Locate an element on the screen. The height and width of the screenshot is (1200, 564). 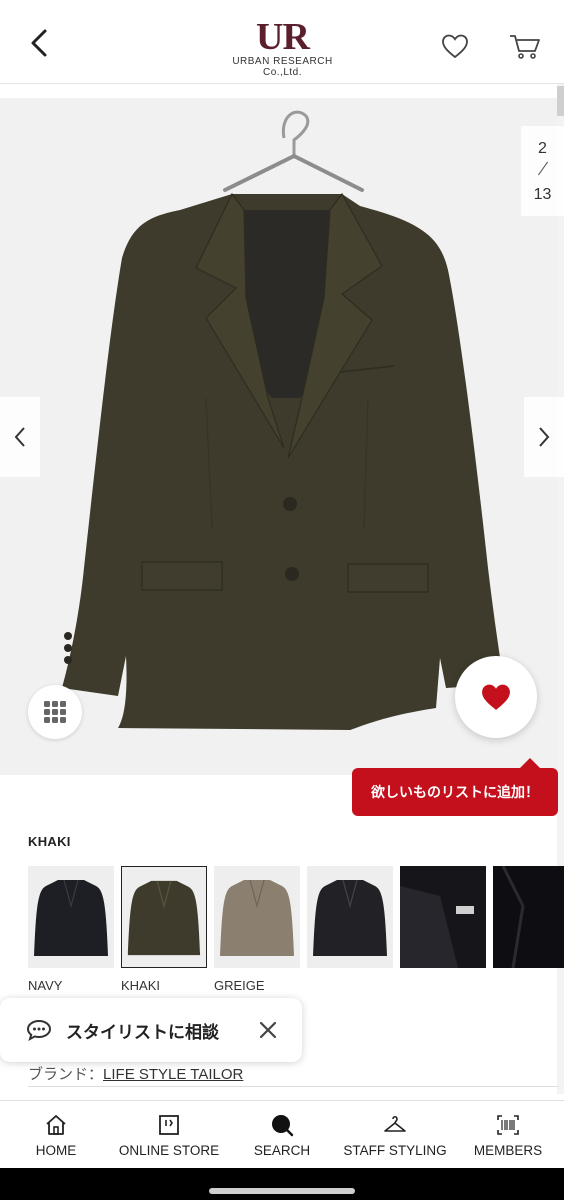
hanger-icon is located at coordinates (395, 1123).